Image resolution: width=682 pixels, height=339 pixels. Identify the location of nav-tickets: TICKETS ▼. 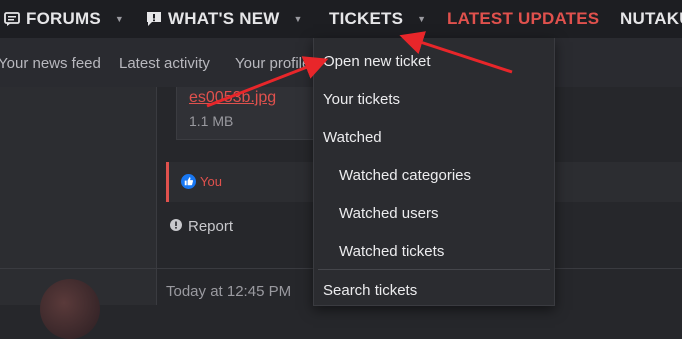
(377, 19).